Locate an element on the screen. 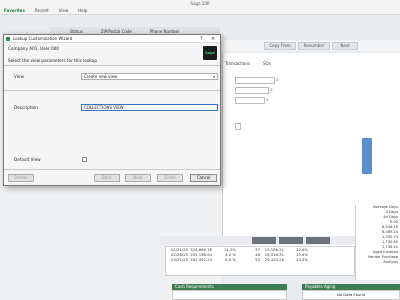 This screenshot has height=300, width=400. next-button: Next is located at coordinates (138, 178).